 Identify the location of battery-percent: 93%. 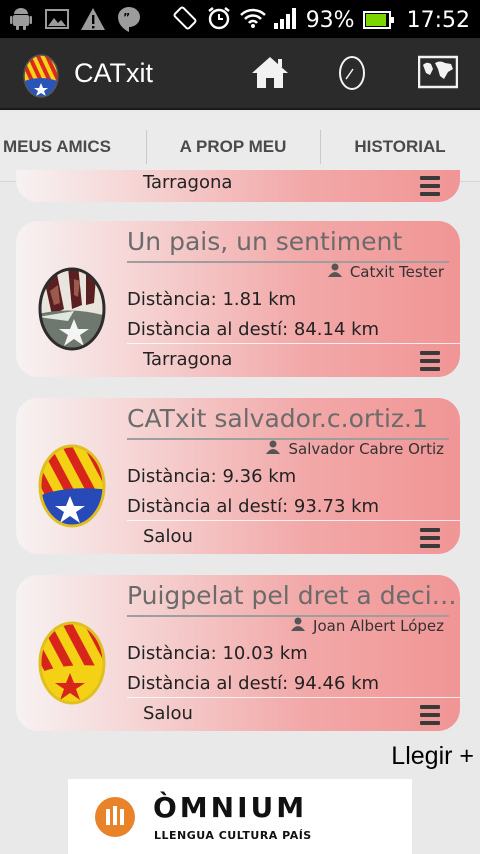
(330, 20).